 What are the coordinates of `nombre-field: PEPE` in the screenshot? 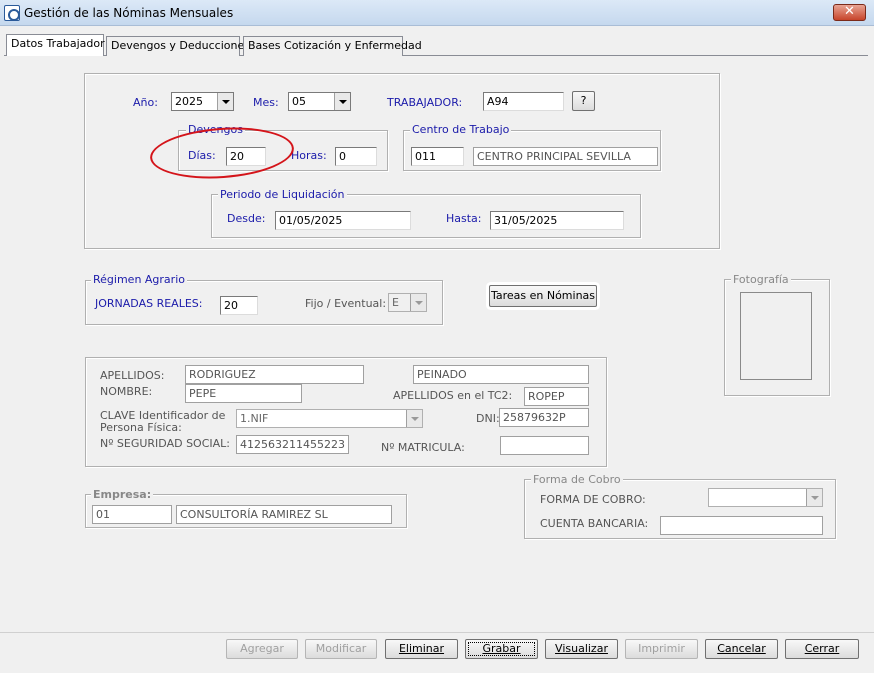 It's located at (243, 393).